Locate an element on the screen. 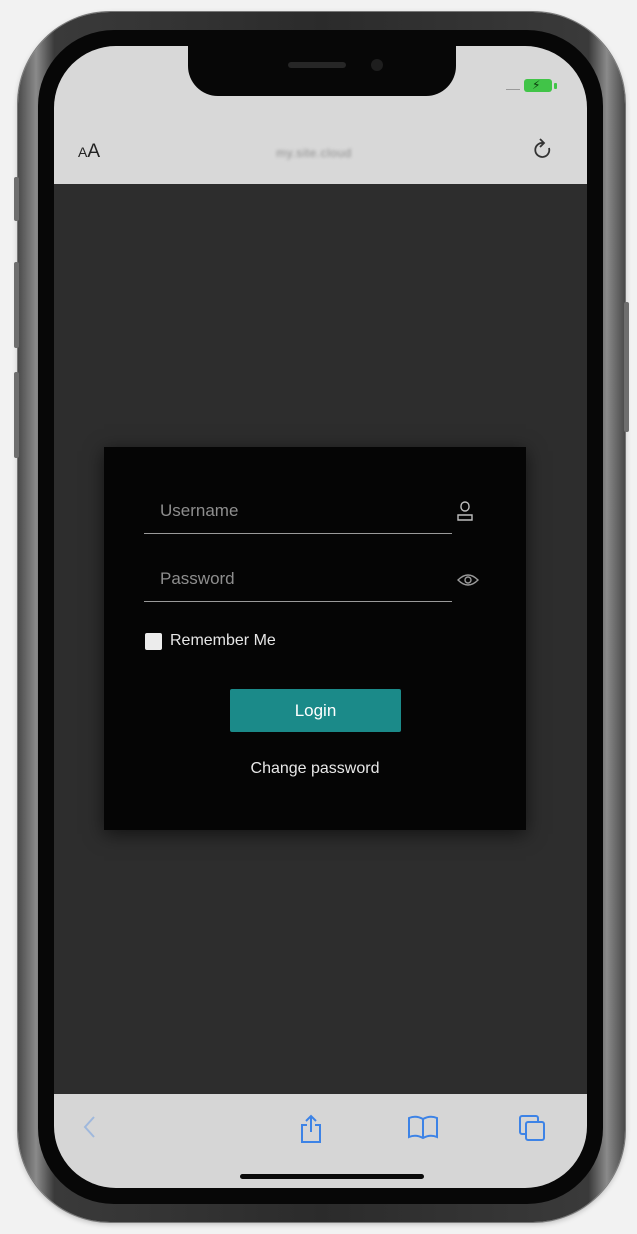  remember-me-checkbox is located at coordinates (153, 641).